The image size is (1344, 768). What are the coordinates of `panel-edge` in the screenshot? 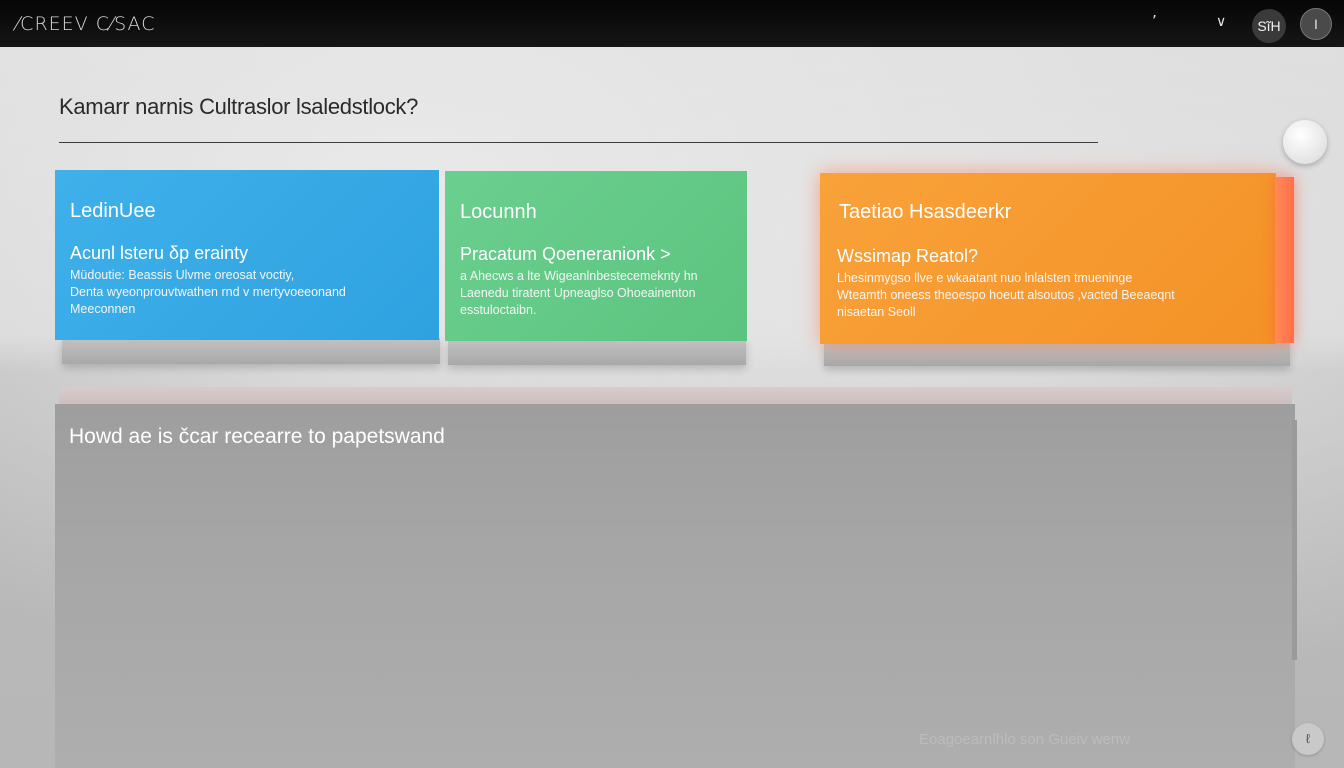 It's located at (1294, 540).